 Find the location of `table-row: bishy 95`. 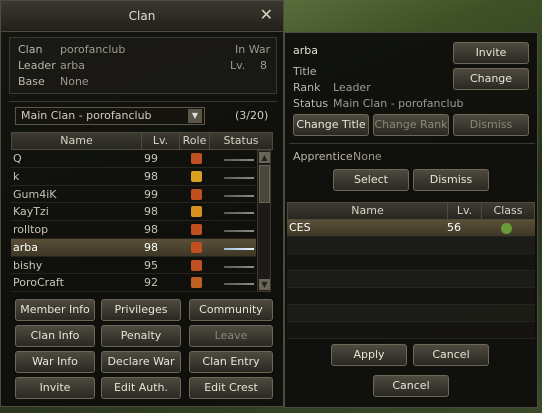

table-row: bishy 95 is located at coordinates (133, 266).